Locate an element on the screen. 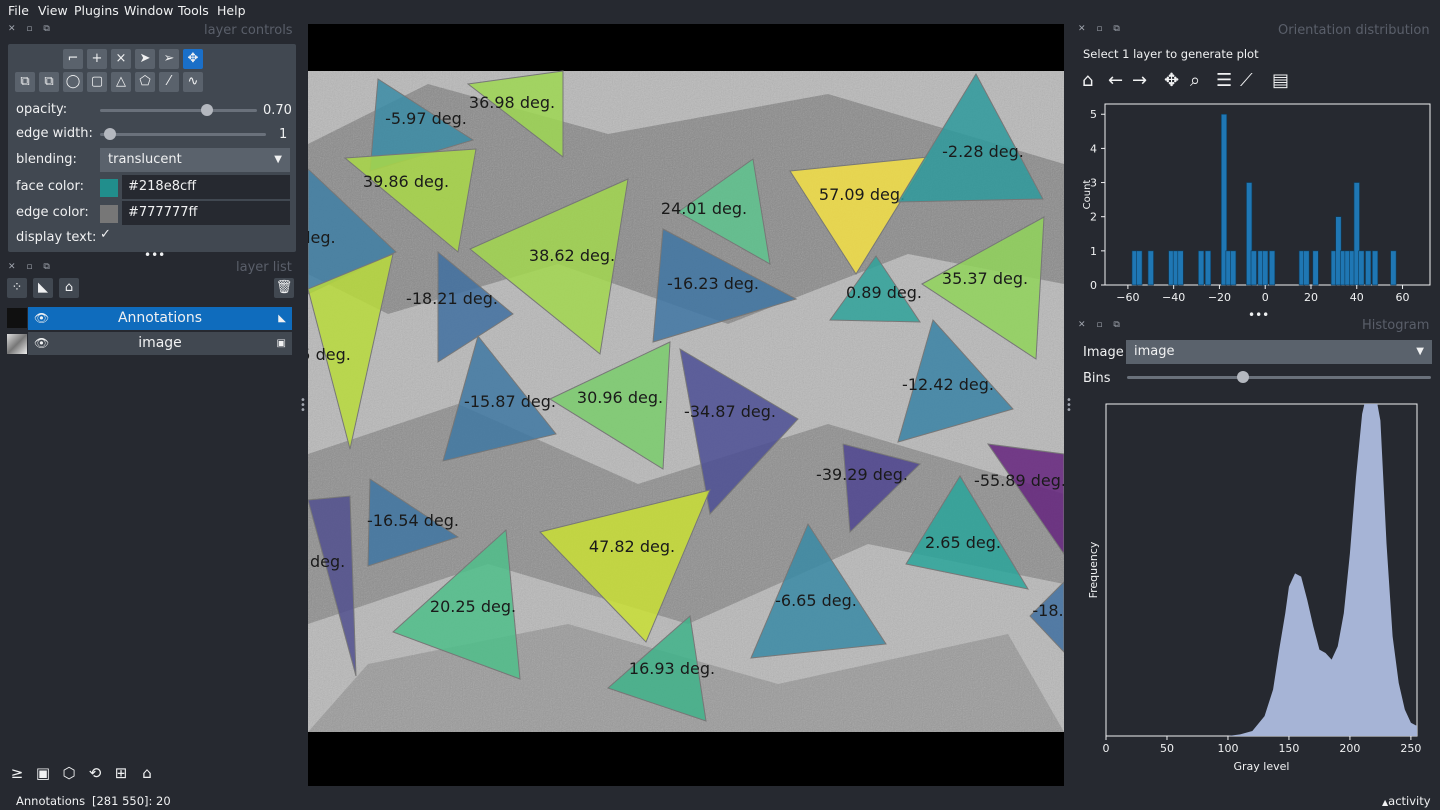  new-shapes-layer-icon: ◣ is located at coordinates (43, 288).